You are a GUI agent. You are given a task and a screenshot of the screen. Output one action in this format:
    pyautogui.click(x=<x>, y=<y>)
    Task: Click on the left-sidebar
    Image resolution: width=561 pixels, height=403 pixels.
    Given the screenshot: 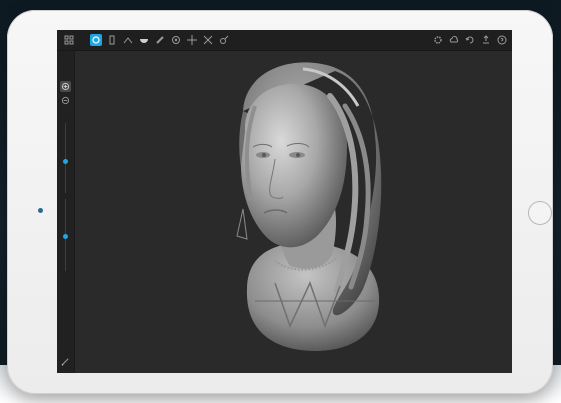 What is the action you would take?
    pyautogui.click(x=66, y=212)
    